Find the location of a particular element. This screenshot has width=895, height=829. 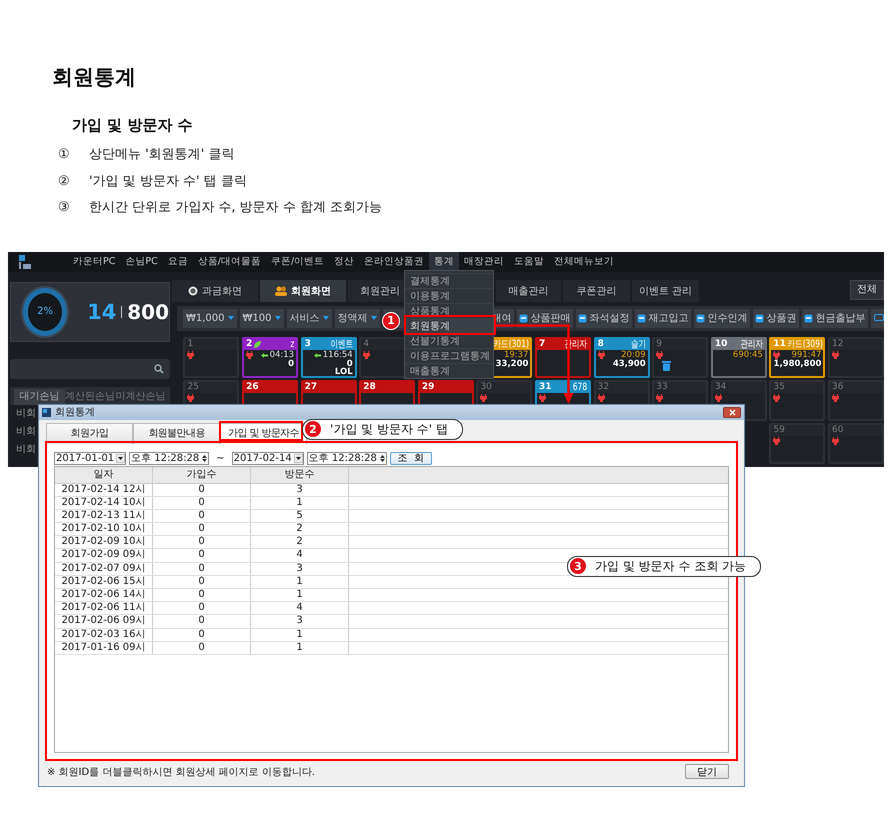

table-cell: 2017-02-06 15시 is located at coordinates (104, 582).